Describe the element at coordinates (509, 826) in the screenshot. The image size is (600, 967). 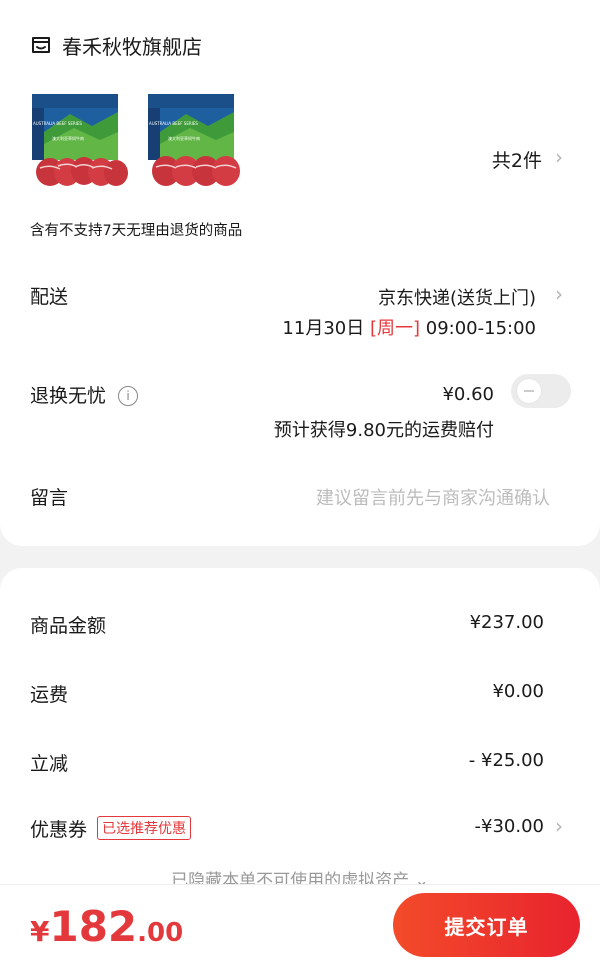
I see `coupon-value: -¥30.00` at that location.